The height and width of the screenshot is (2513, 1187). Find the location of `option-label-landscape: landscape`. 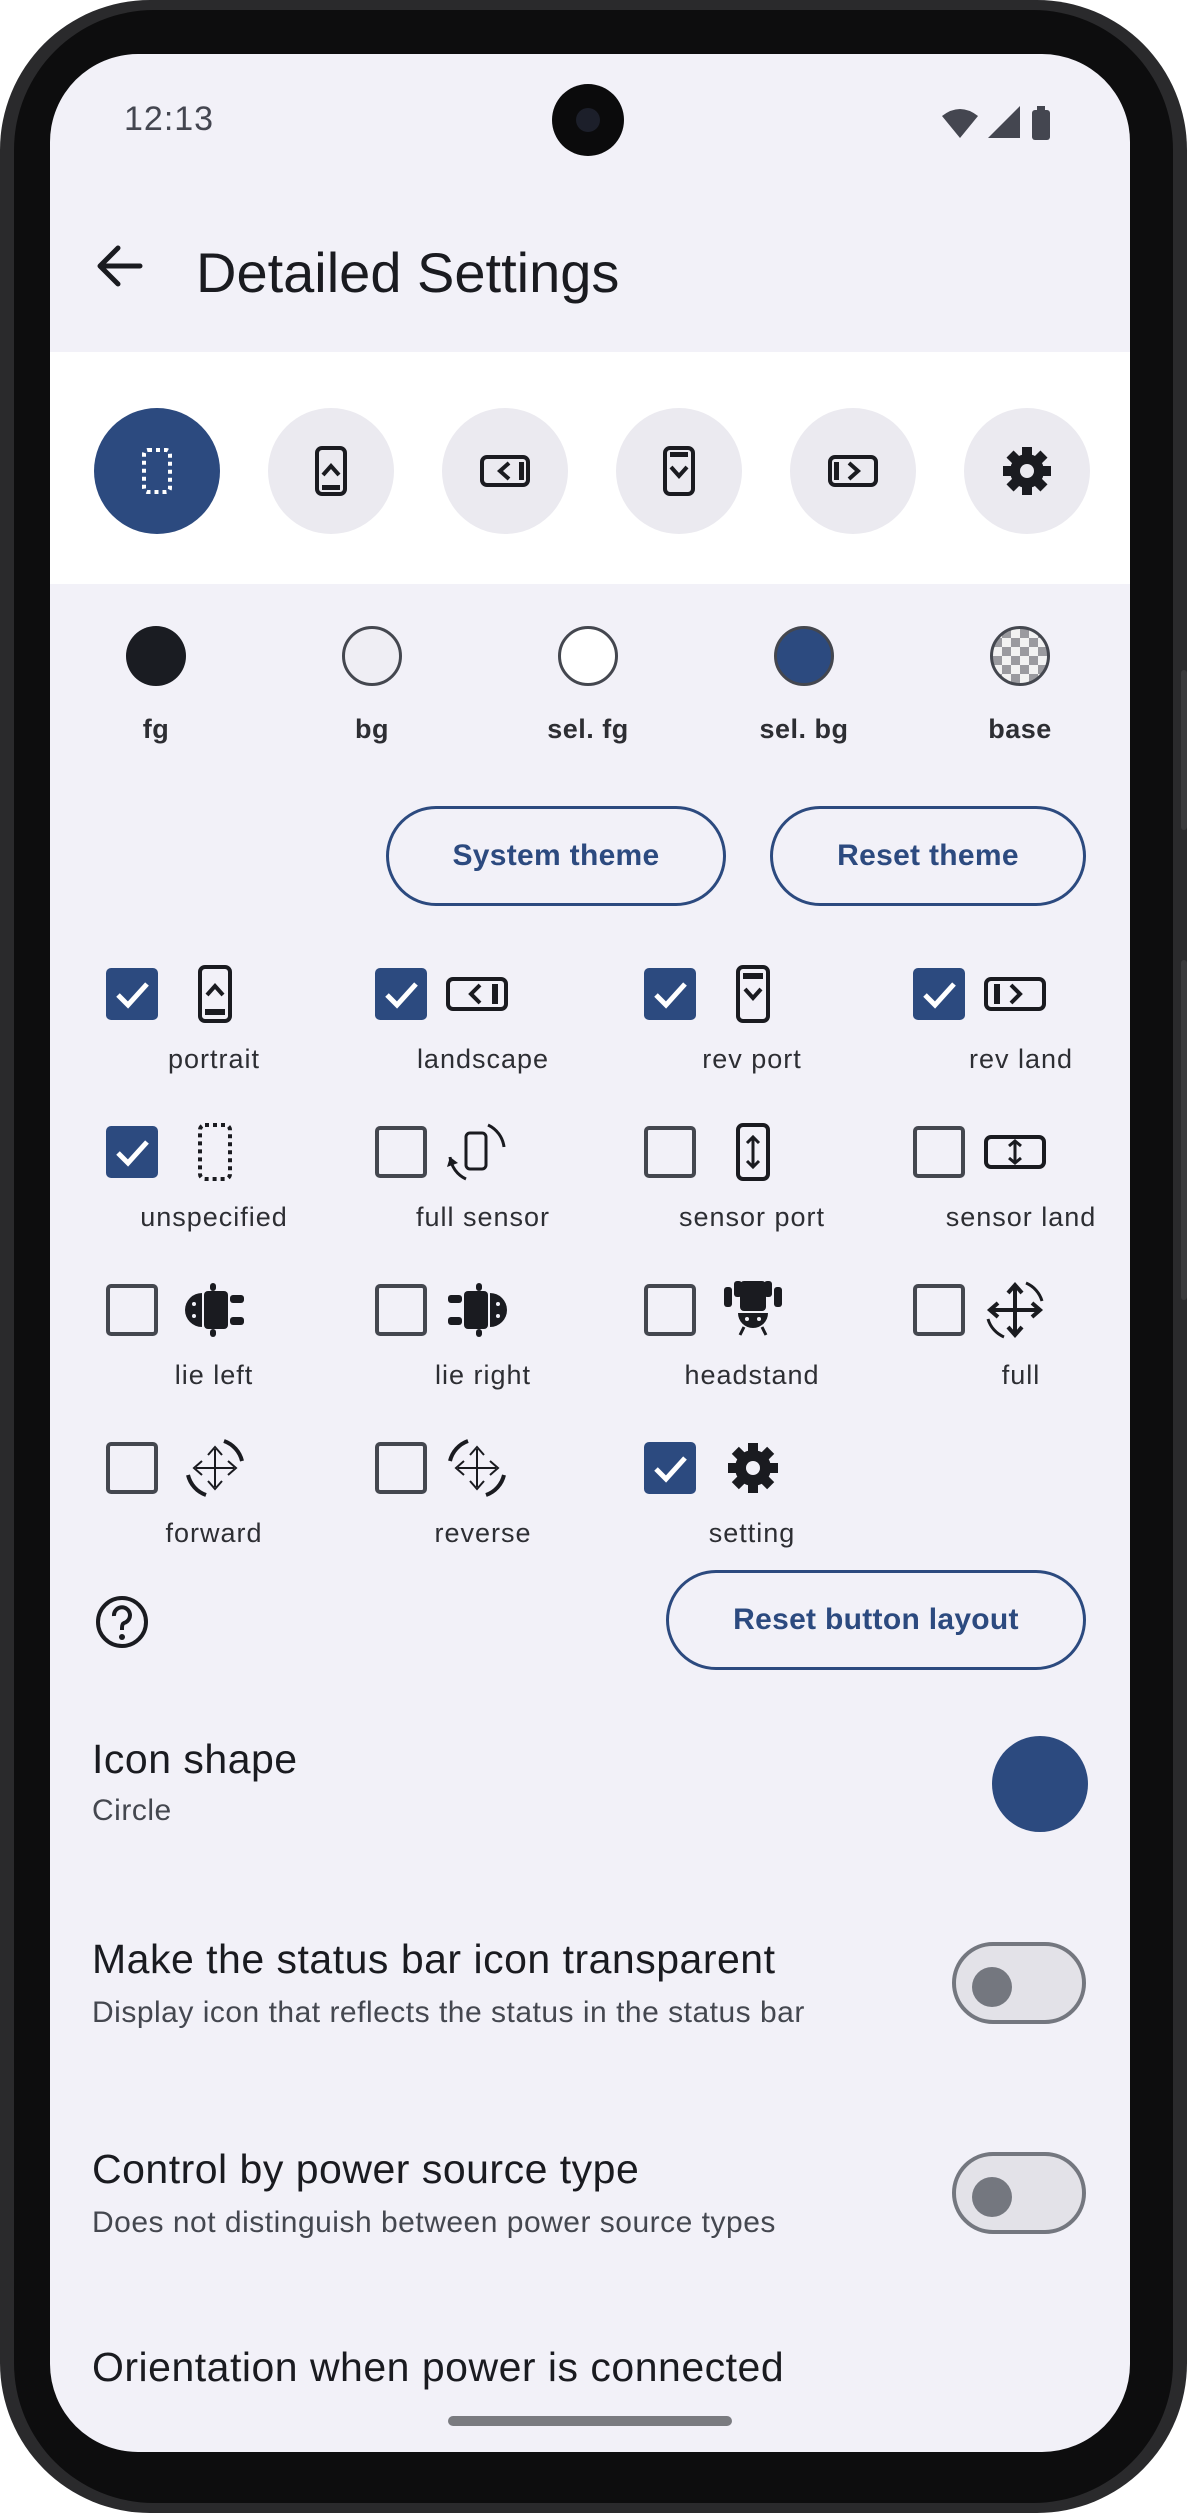

option-label-landscape: landscape is located at coordinates (483, 1059).